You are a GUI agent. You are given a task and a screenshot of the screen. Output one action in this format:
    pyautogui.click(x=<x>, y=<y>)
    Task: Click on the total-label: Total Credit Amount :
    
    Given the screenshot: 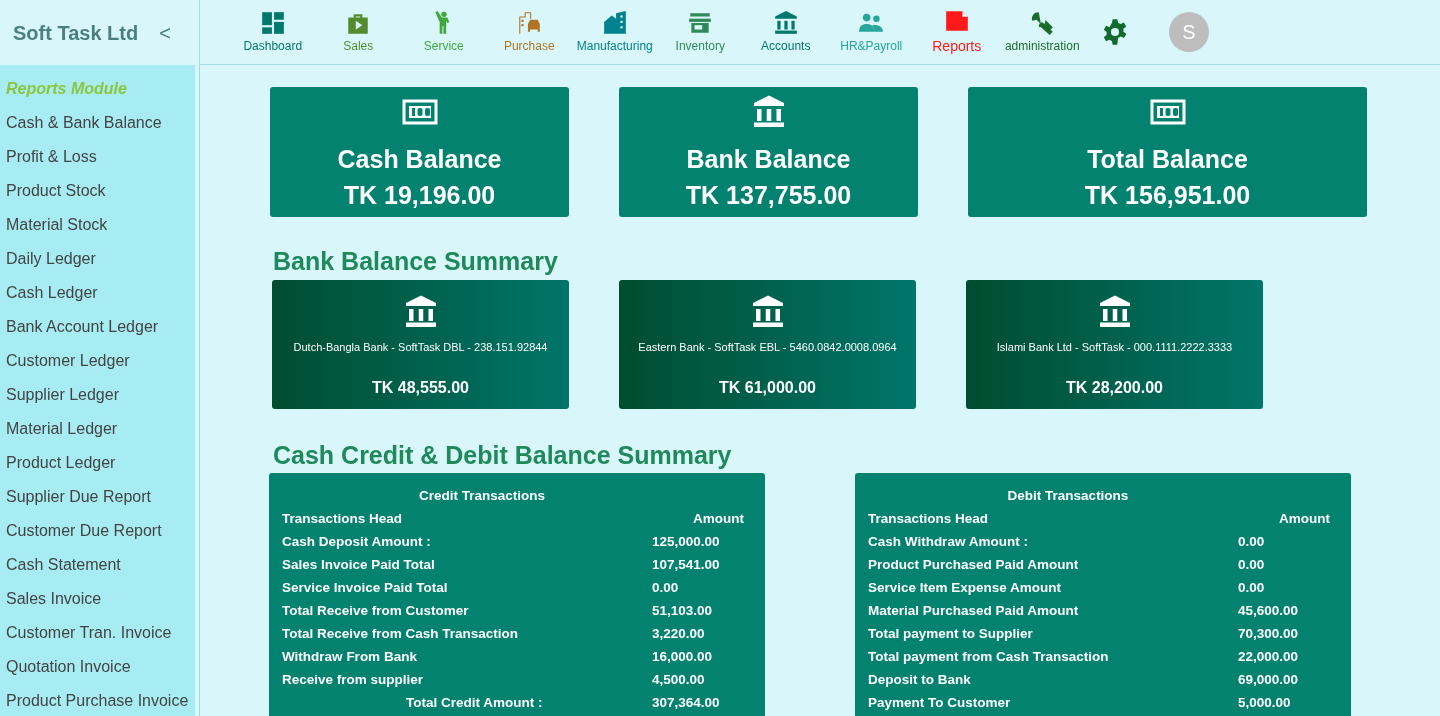 What is the action you would take?
    pyautogui.click(x=474, y=703)
    